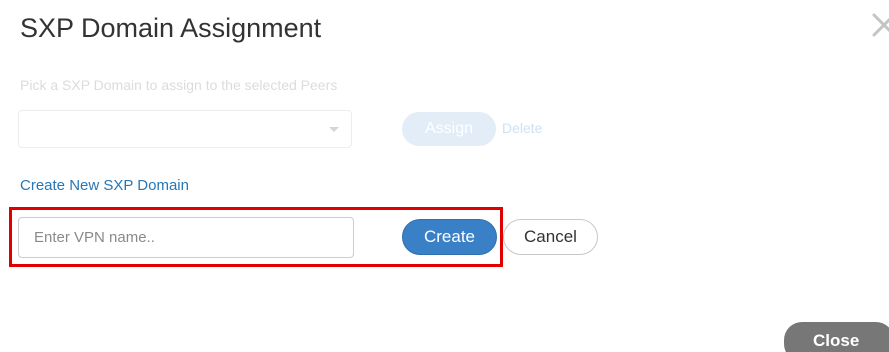 The image size is (889, 352). What do you see at coordinates (186, 237) in the screenshot?
I see `vpn-name-input` at bounding box center [186, 237].